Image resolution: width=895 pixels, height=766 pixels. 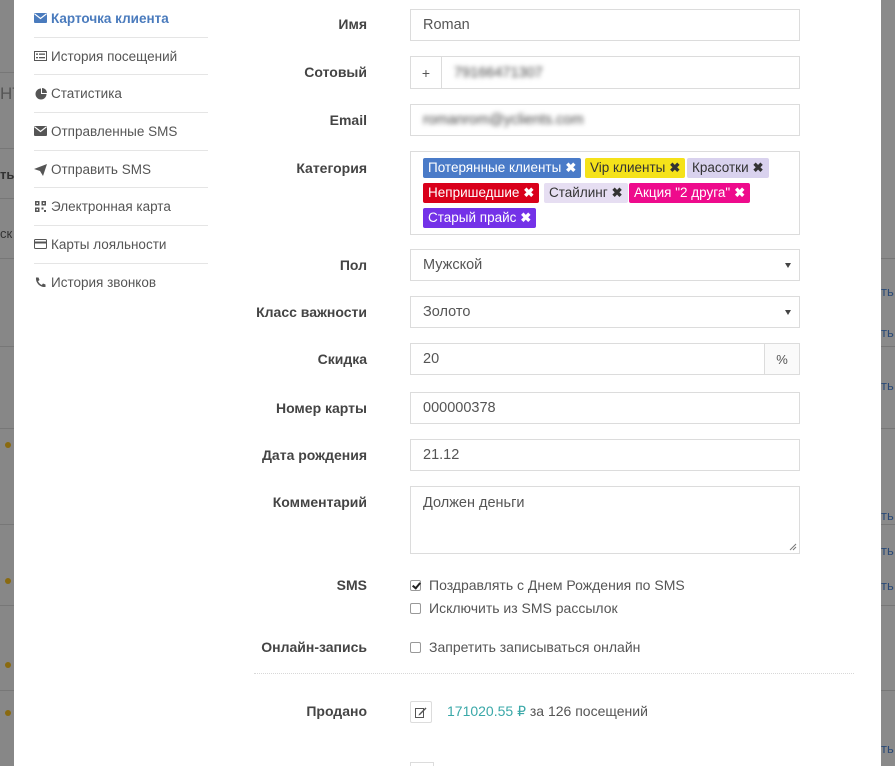 What do you see at coordinates (441, 455) in the screenshot?
I see `birth-date-value: 21.12` at bounding box center [441, 455].